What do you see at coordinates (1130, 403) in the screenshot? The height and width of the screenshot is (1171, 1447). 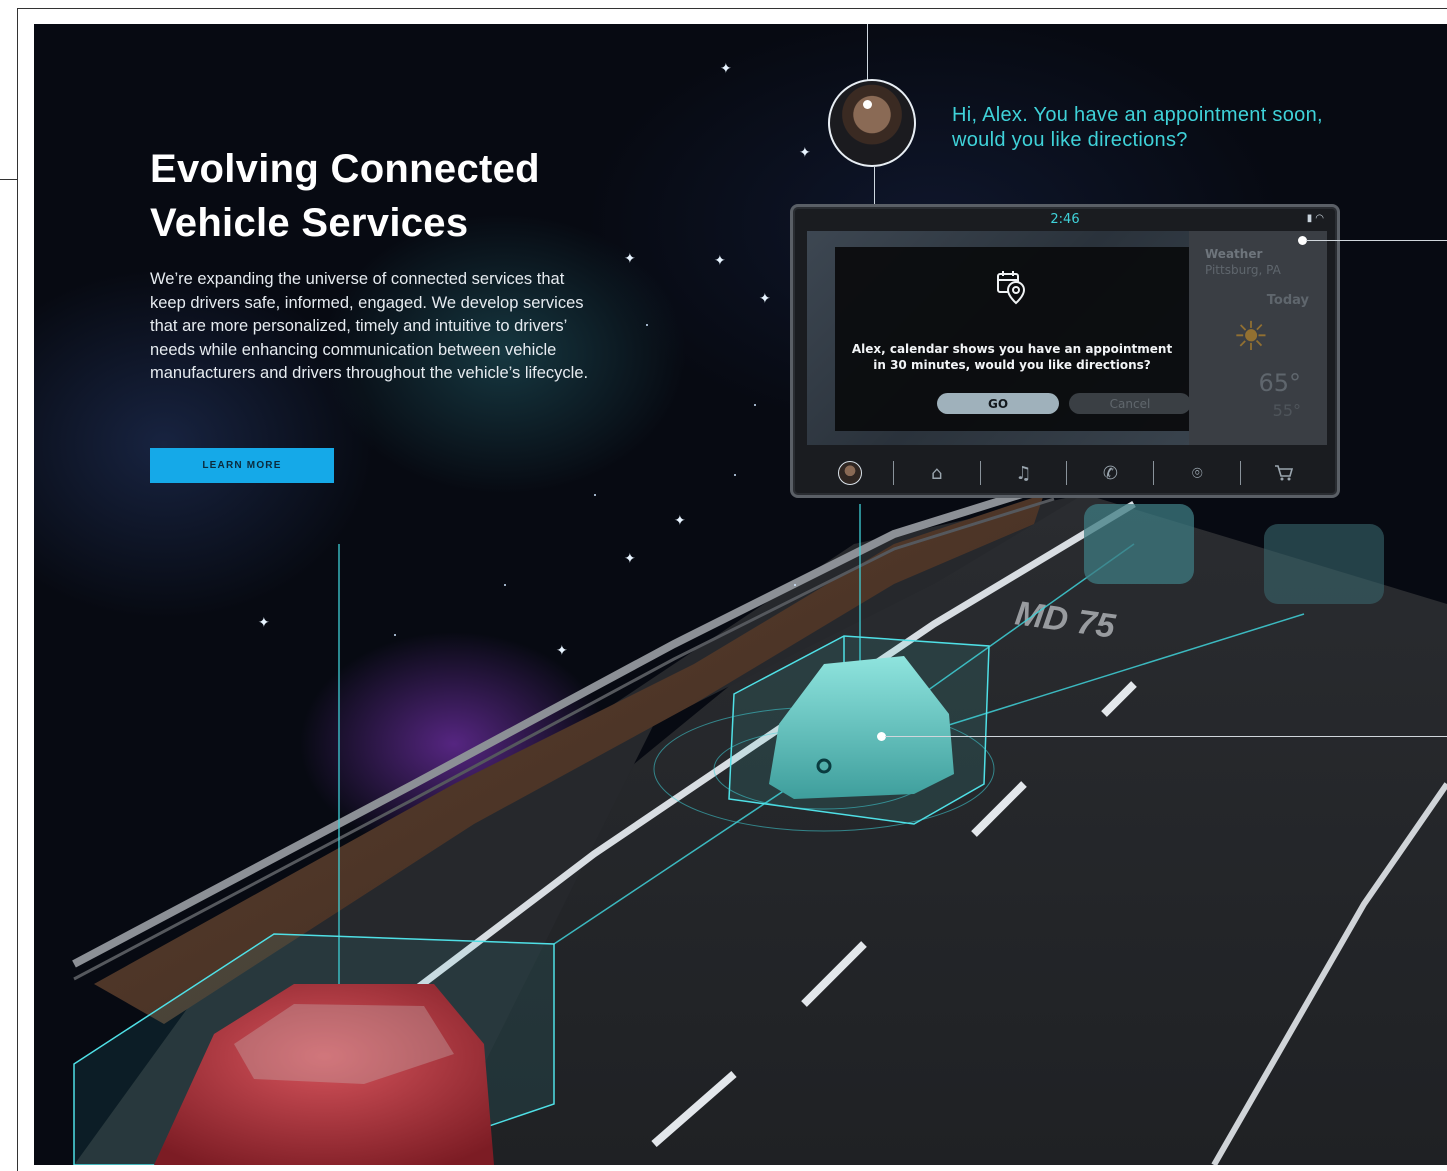 I see `cancel-button: Cancel` at bounding box center [1130, 403].